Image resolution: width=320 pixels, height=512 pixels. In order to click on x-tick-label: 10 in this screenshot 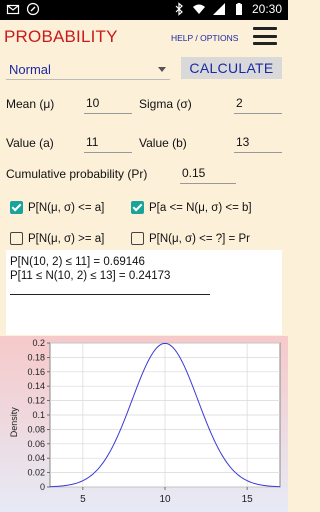, I will do `click(165, 499)`.